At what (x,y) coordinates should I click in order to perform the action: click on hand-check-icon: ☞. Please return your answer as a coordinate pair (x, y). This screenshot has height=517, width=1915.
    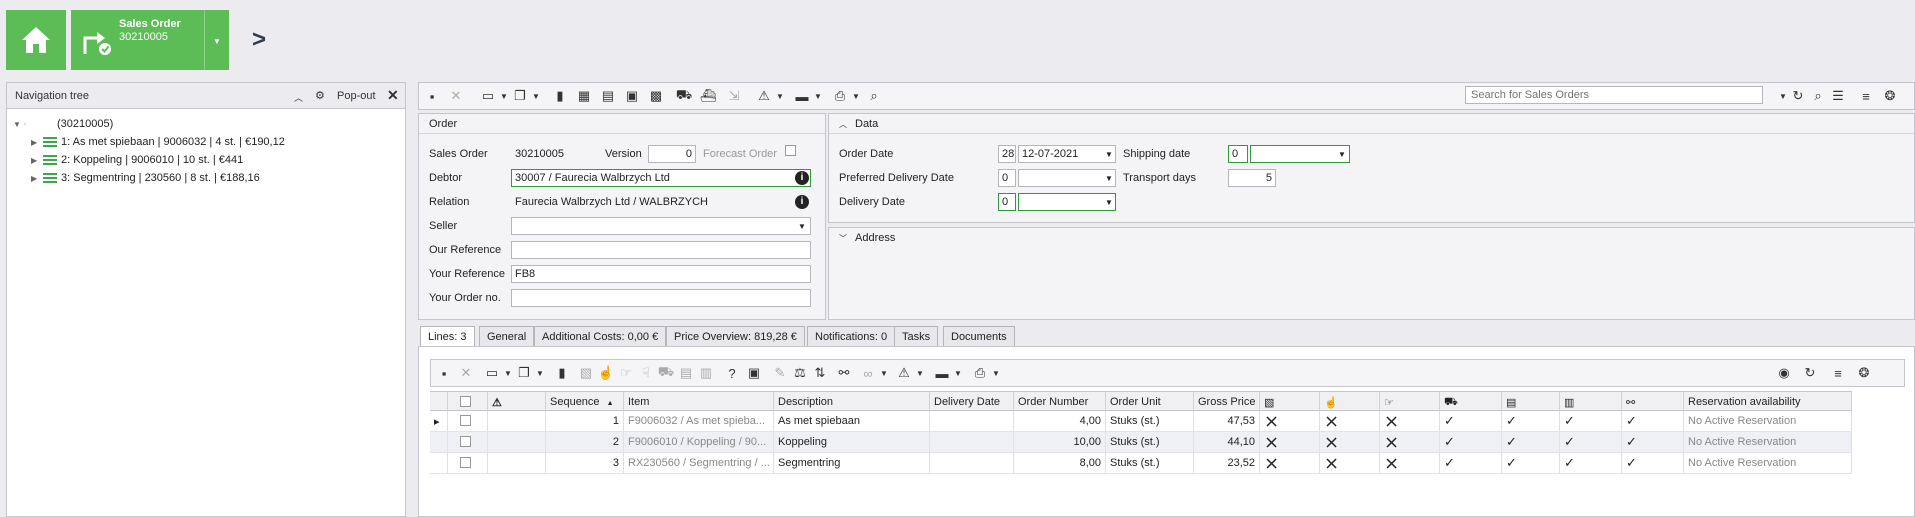
    Looking at the image, I should click on (626, 373).